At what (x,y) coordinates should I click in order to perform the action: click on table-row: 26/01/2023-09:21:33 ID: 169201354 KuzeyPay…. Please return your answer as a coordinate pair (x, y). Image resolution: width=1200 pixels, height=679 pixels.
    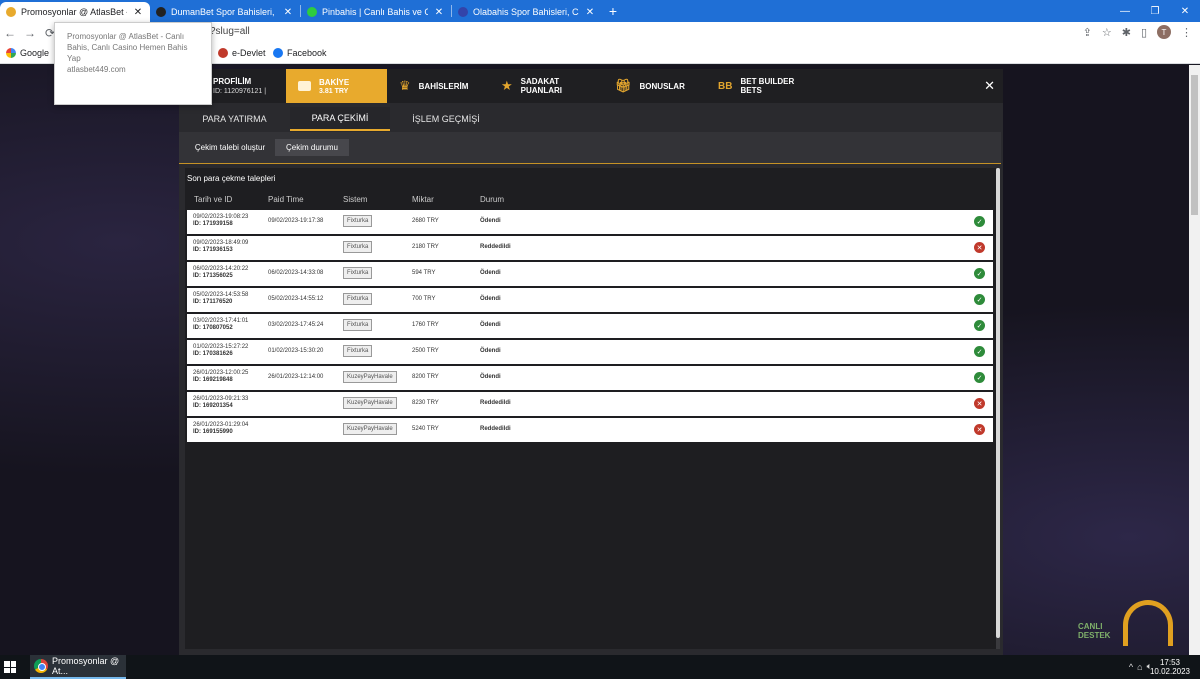
    Looking at the image, I should click on (590, 404).